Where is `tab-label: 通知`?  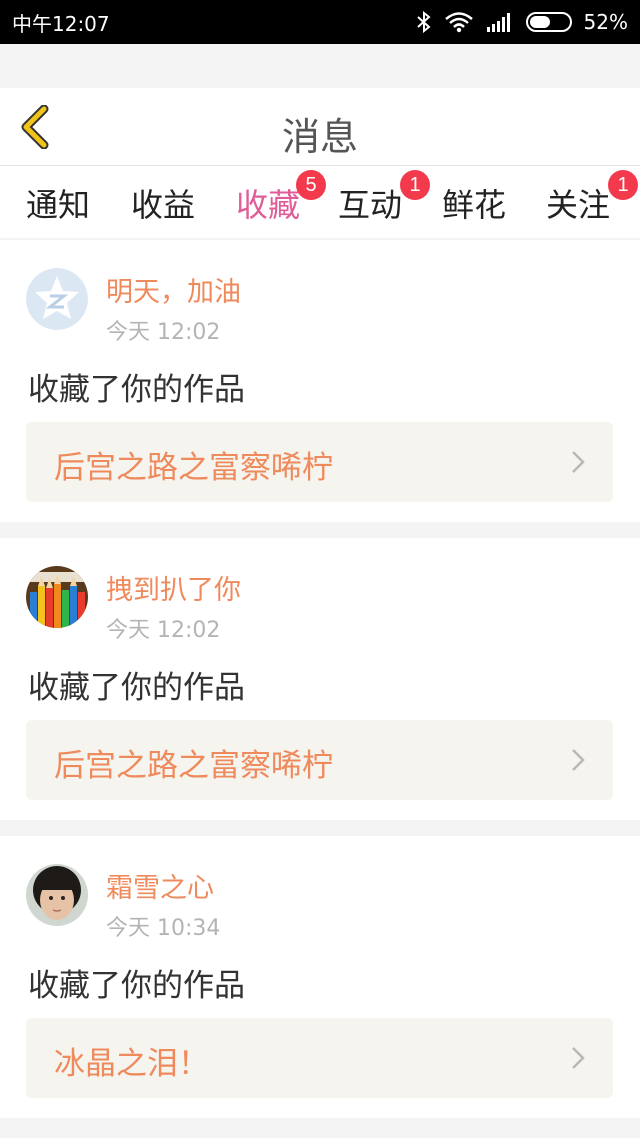 tab-label: 通知 is located at coordinates (58, 205).